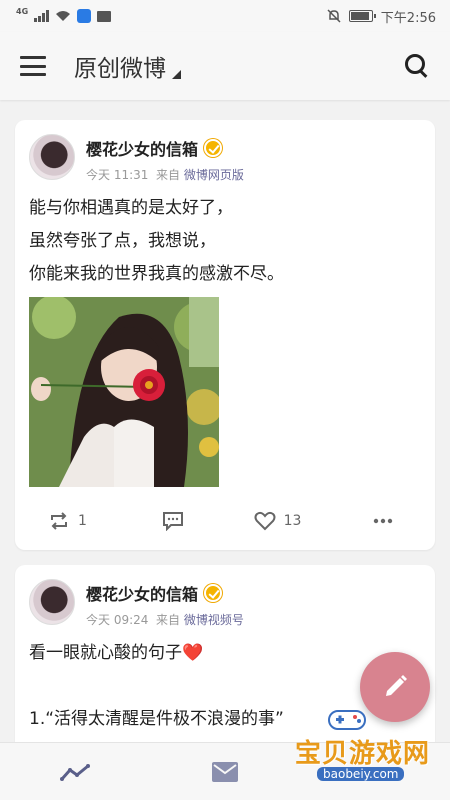  I want to click on menu-icon, so click(33, 66).